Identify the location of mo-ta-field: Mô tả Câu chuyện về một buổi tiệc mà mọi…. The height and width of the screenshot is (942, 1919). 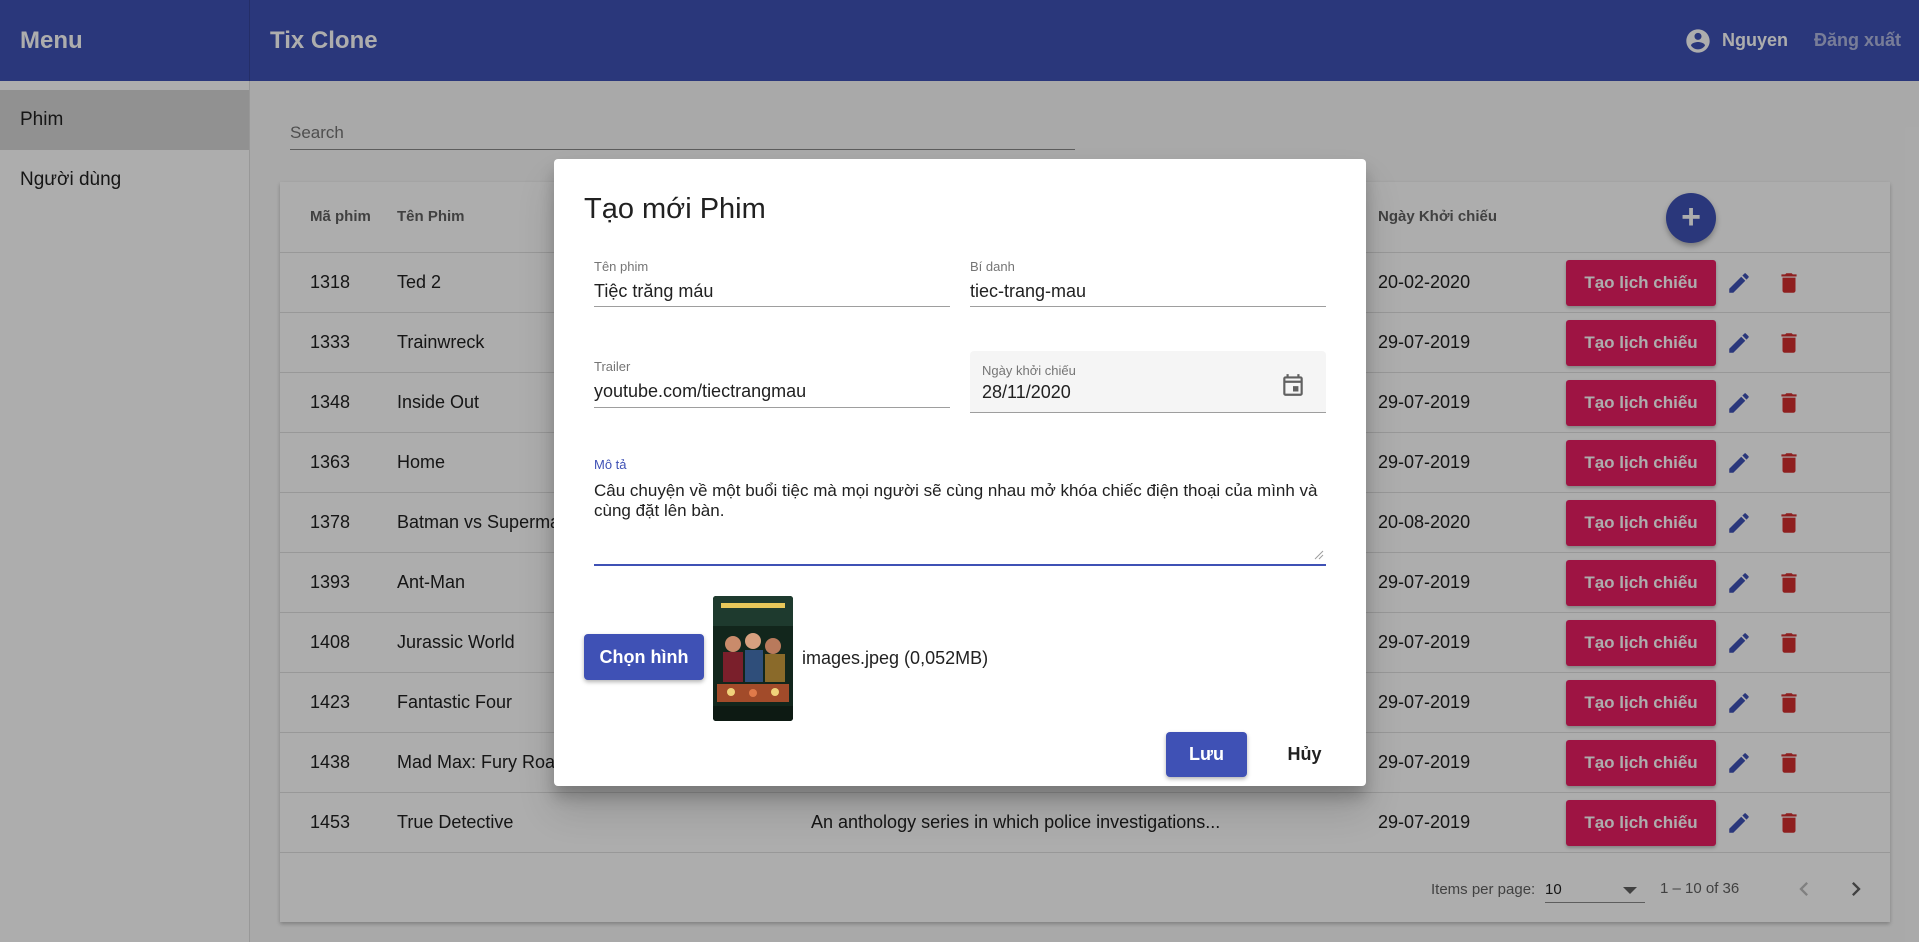
(960, 511).